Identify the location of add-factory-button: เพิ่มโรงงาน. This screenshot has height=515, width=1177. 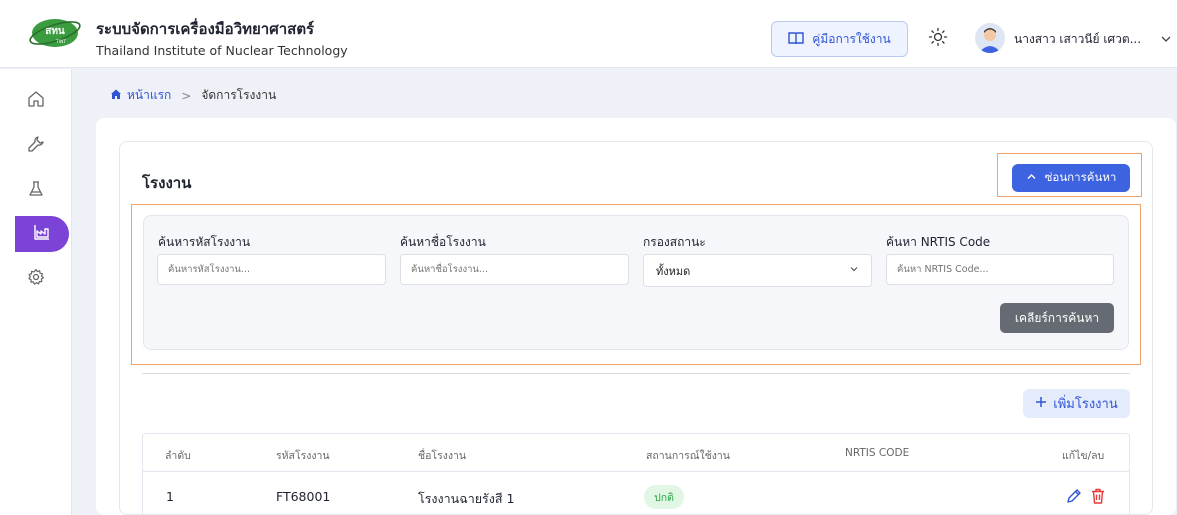
(1076, 403).